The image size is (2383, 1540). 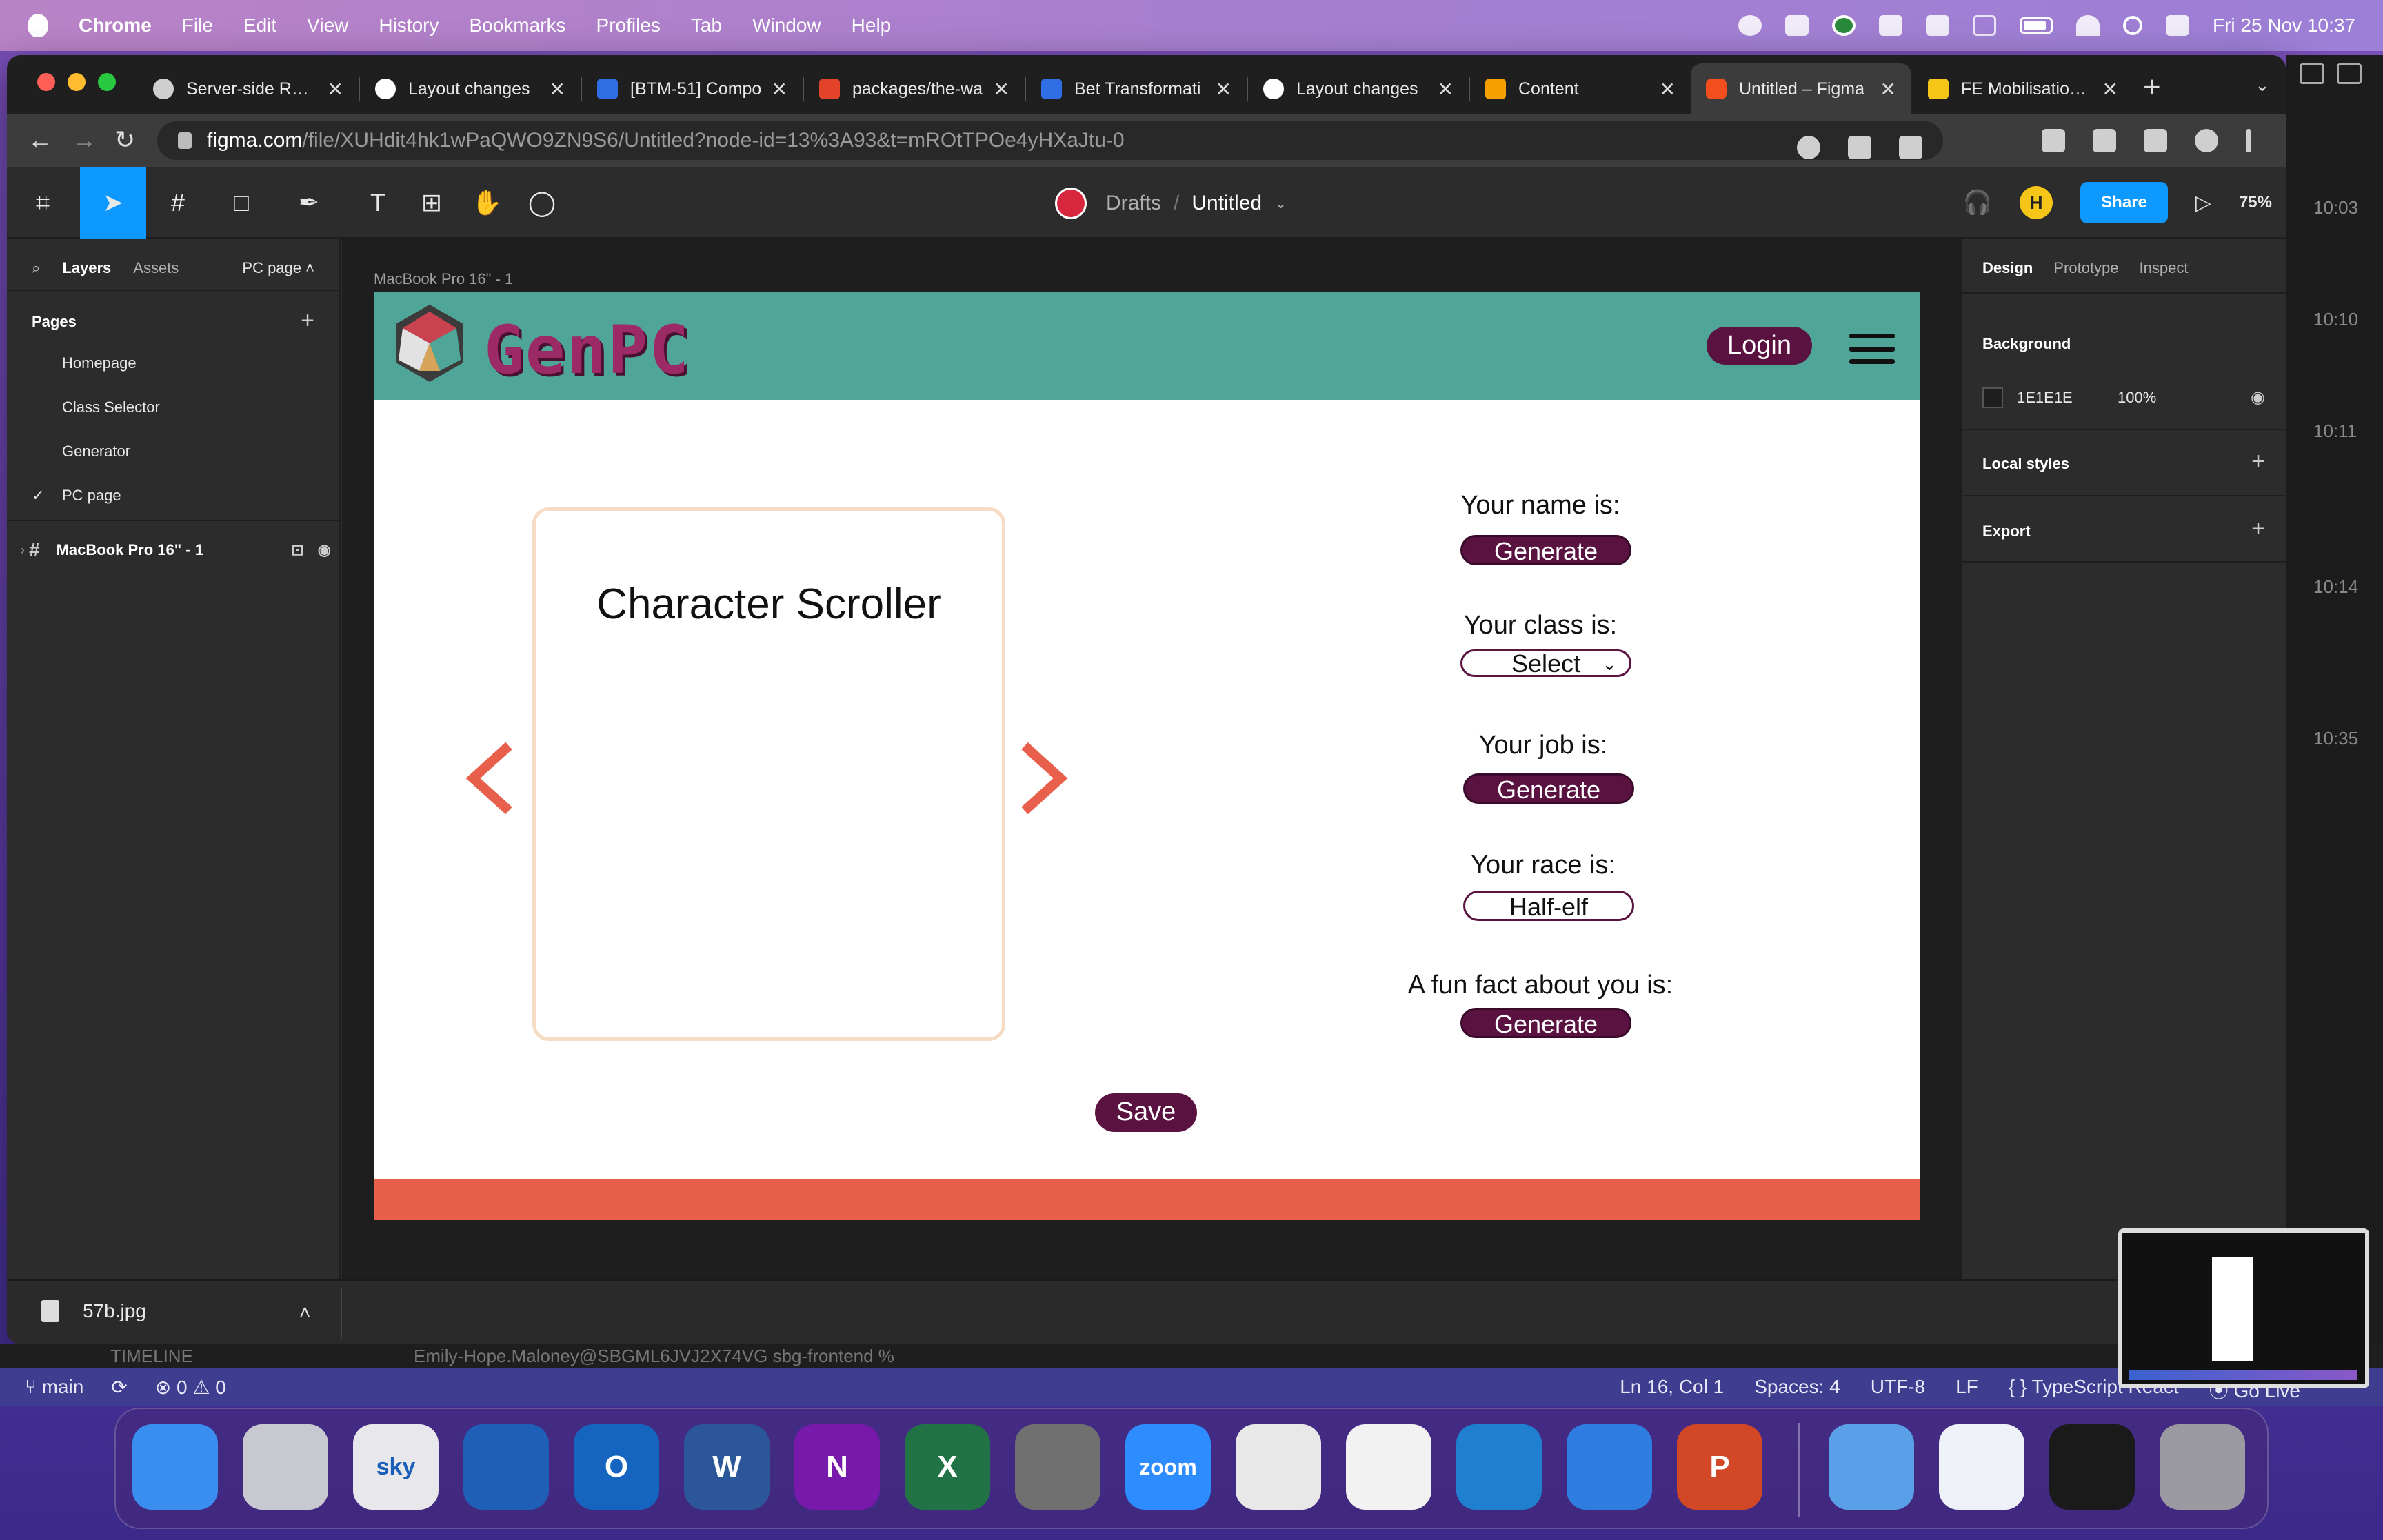 What do you see at coordinates (46, 82) in the screenshot?
I see `close-window-button` at bounding box center [46, 82].